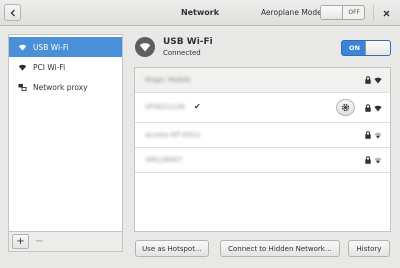 Image resolution: width=400 pixels, height=268 pixels. Describe the element at coordinates (262, 80) in the screenshot. I see `network-row: Magic Mobile` at that location.